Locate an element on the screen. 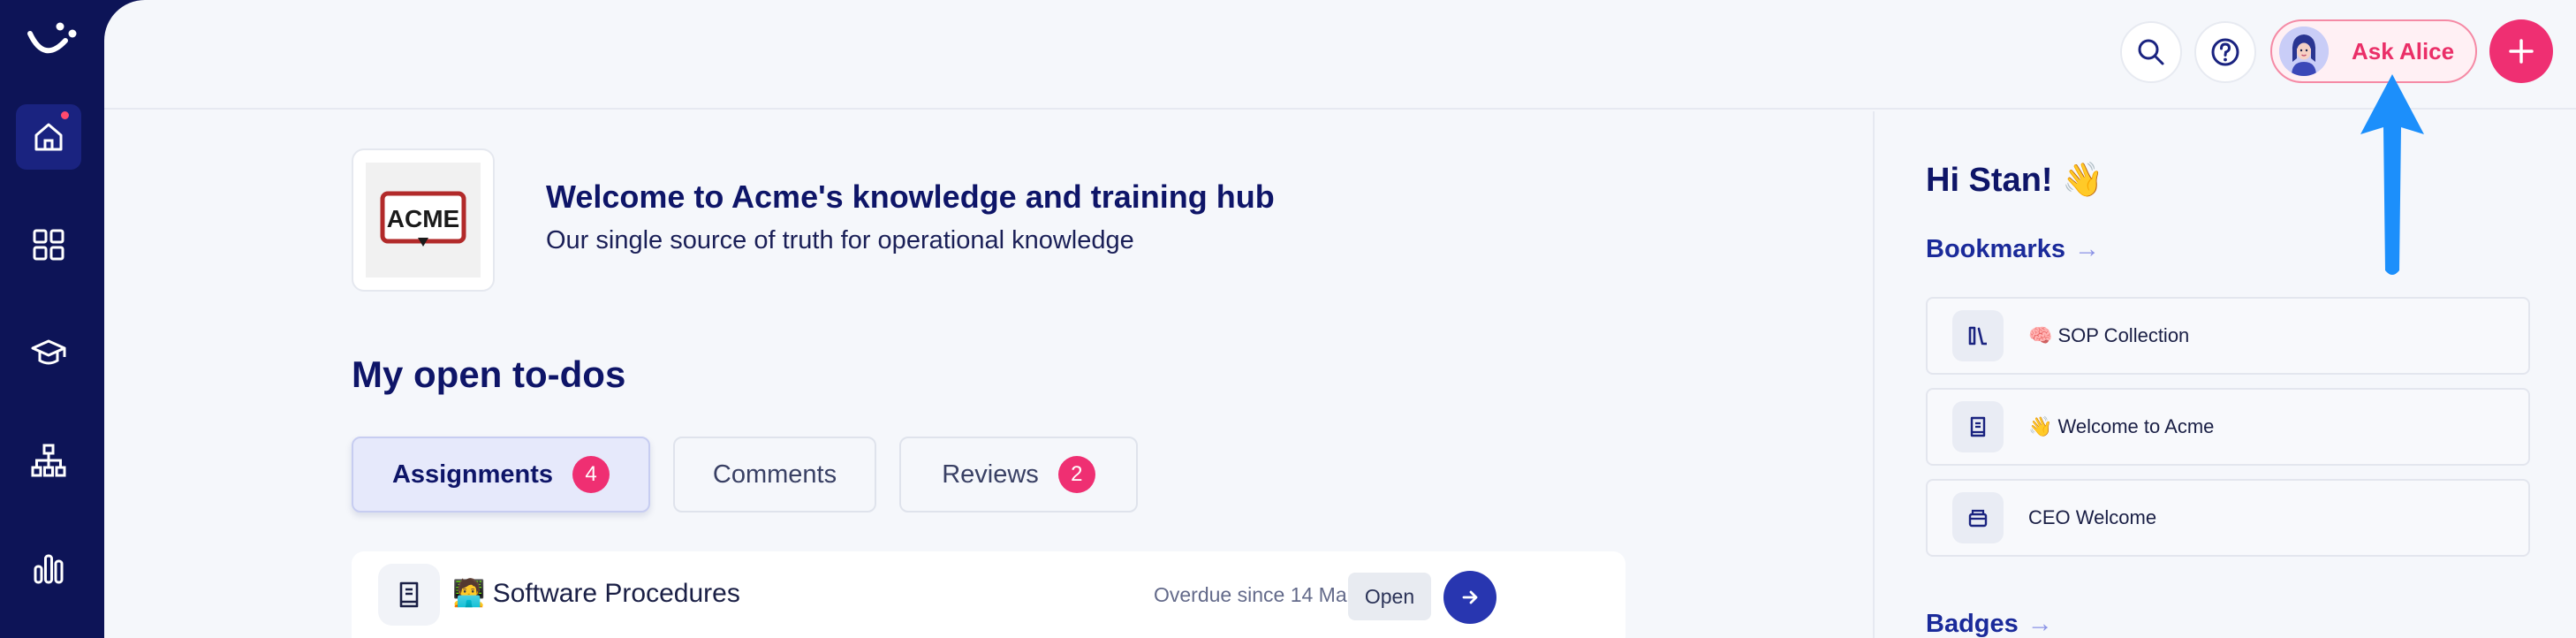  sidebar-item-home is located at coordinates (49, 137).